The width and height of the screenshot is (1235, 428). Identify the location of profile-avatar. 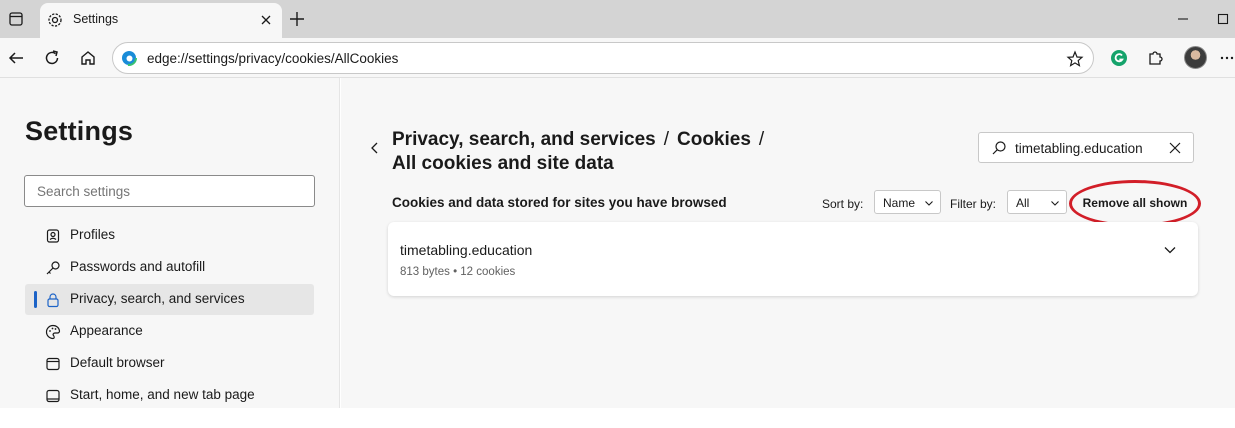
(1195, 57).